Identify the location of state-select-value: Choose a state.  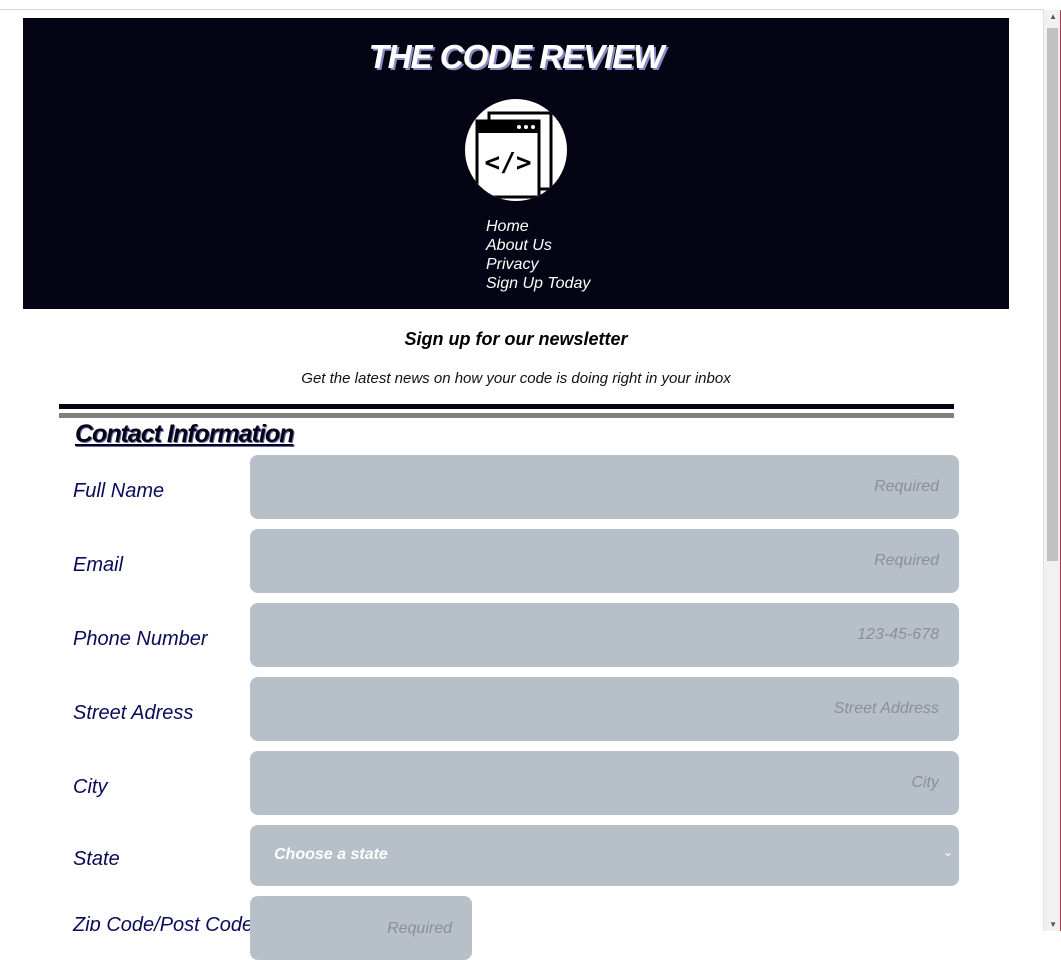
(331, 854).